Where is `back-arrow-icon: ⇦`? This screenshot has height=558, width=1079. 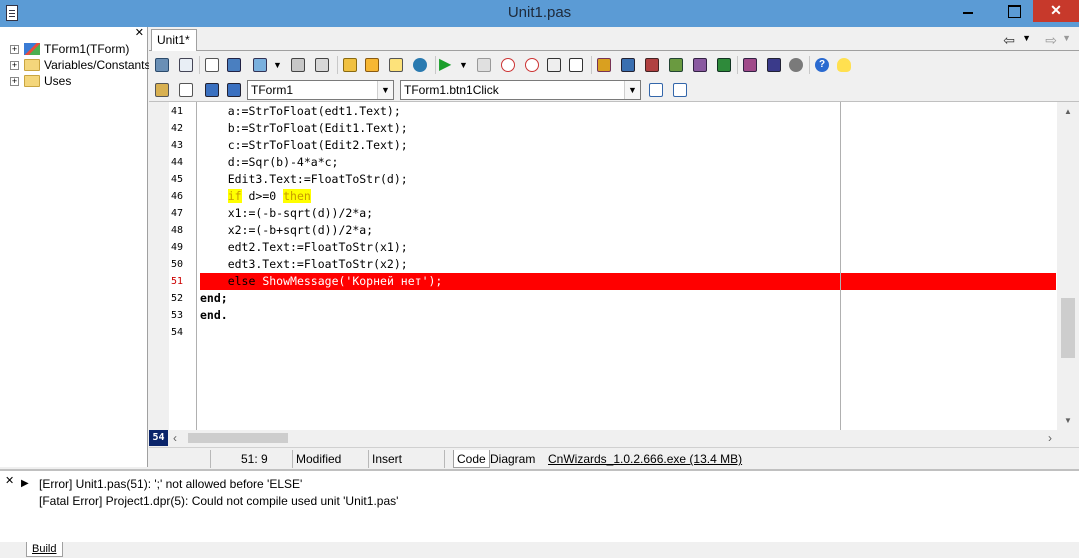
back-arrow-icon: ⇦ is located at coordinates (1009, 40).